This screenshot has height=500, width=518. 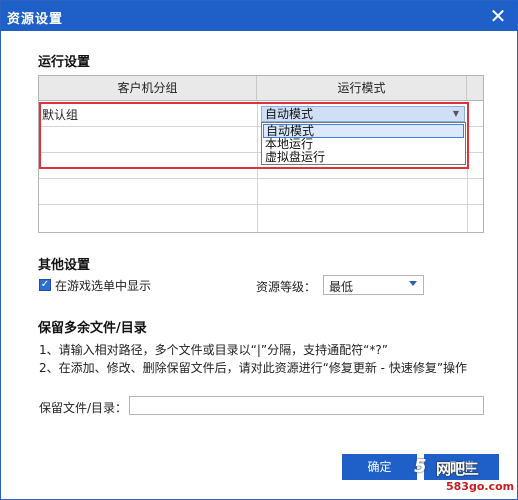 What do you see at coordinates (341, 287) in the screenshot?
I see `resource-level-value: 最低` at bounding box center [341, 287].